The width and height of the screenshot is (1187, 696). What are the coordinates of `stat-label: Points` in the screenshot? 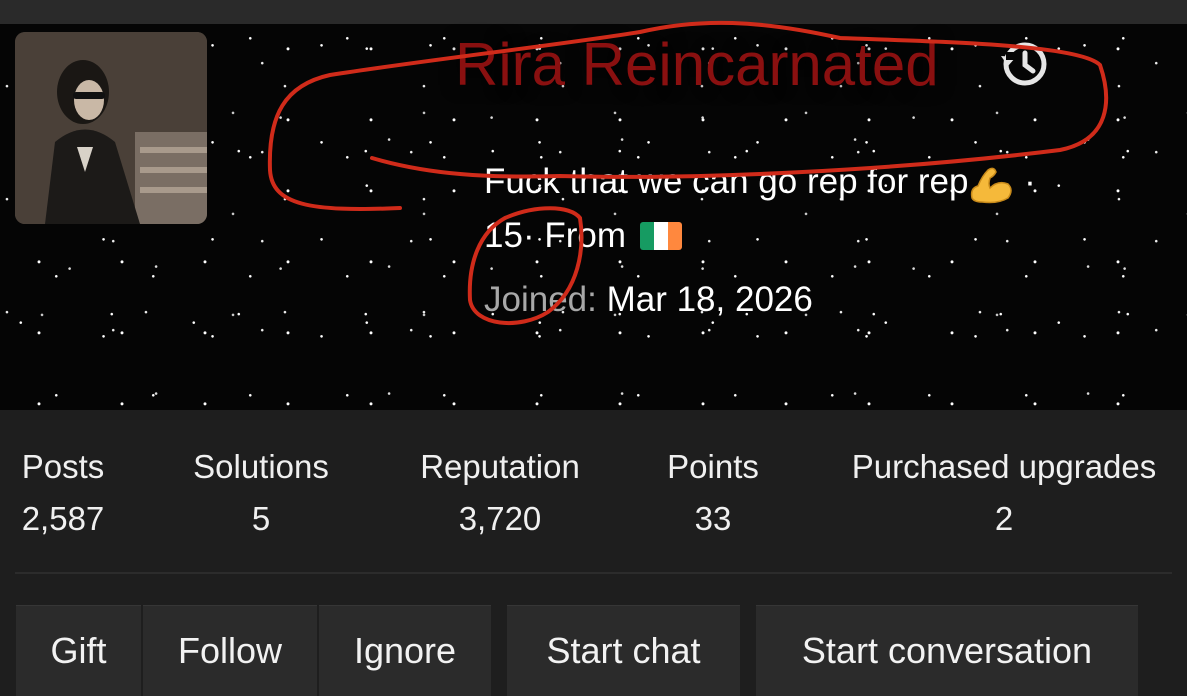 It's located at (713, 466).